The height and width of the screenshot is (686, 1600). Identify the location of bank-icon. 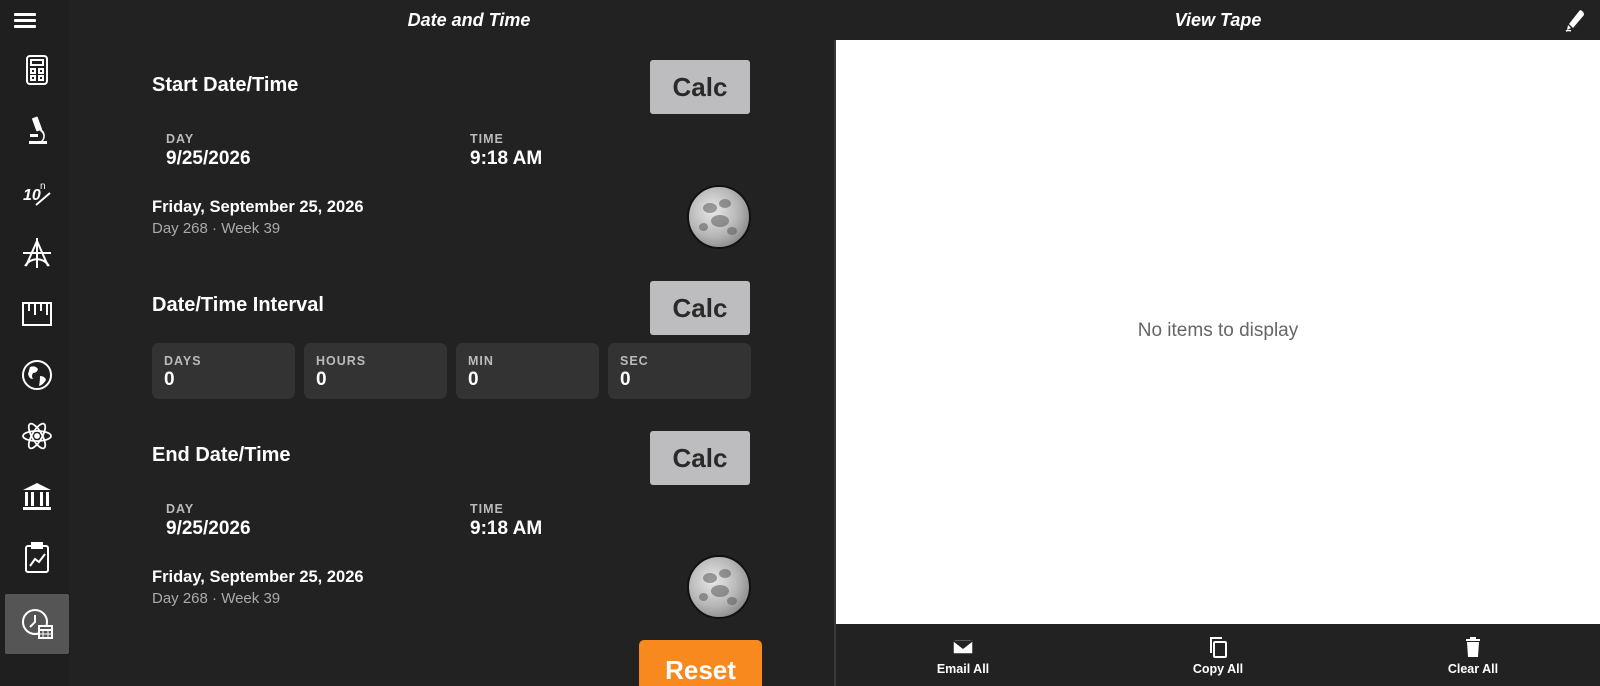
(37, 497).